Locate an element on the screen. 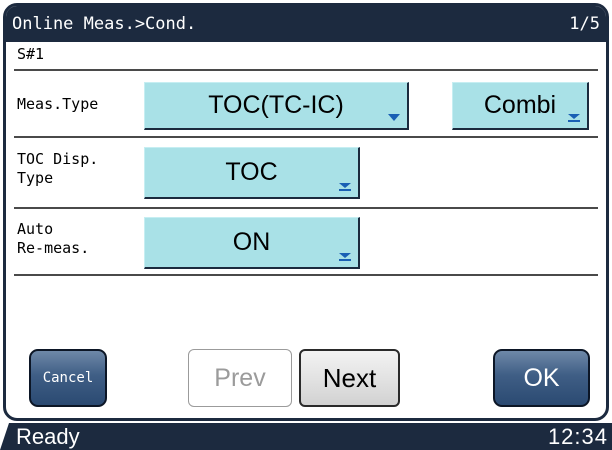  auto-remeas-label-line2: Re-meas. is located at coordinates (53, 248).